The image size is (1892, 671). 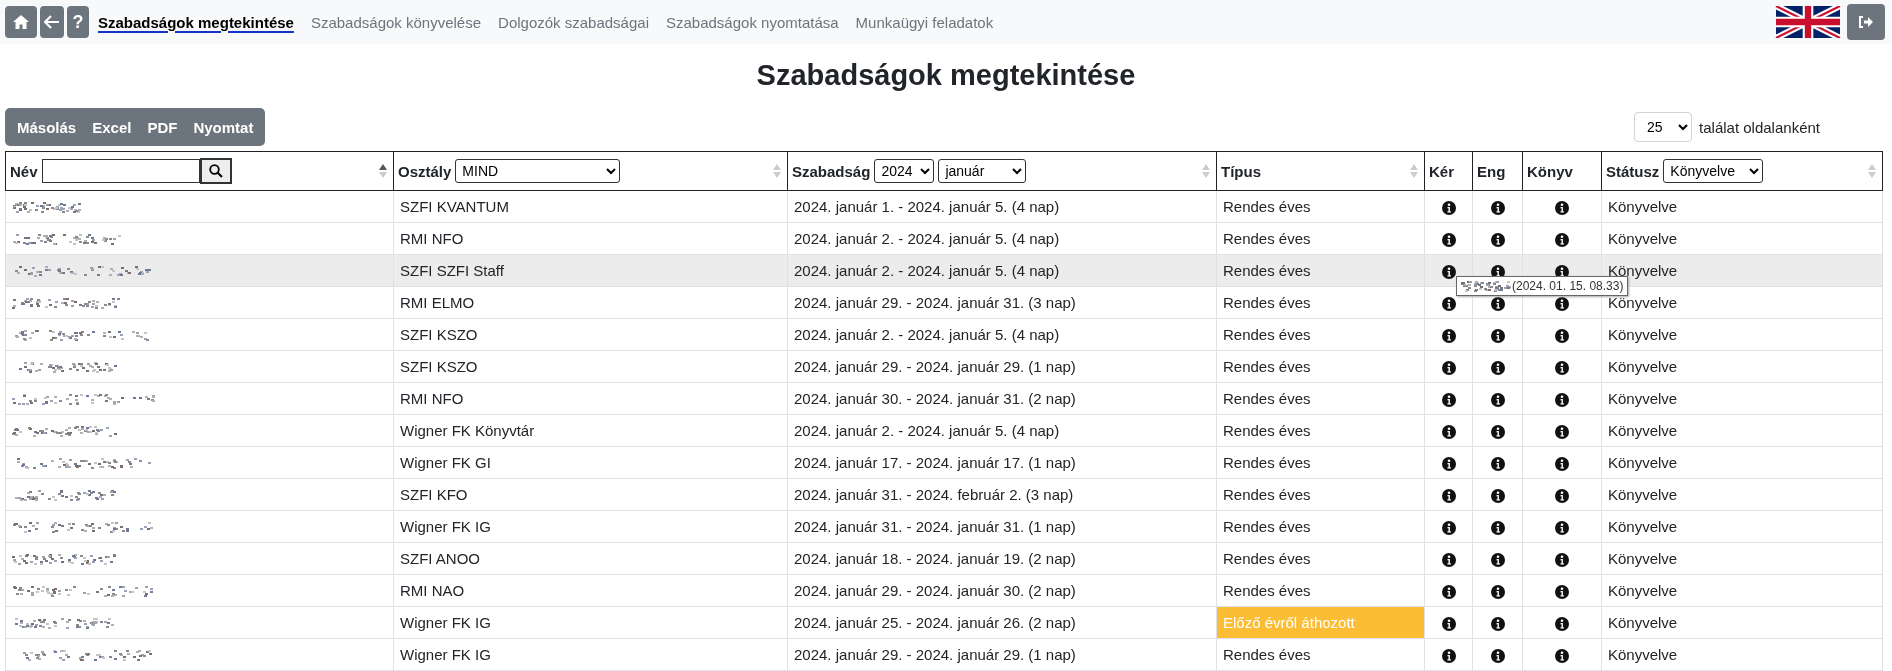 I want to click on page-size-select: 25, so click(x=1663, y=127).